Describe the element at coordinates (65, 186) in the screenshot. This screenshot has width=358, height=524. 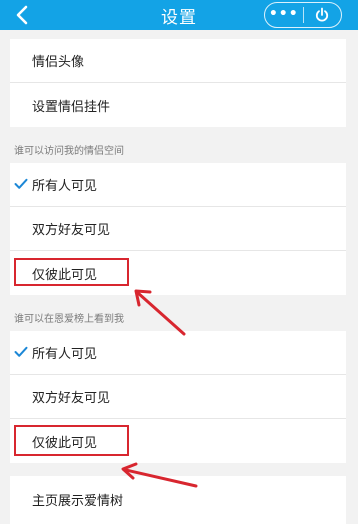
I see `space-option-everyone-label: 所有人可见` at that location.